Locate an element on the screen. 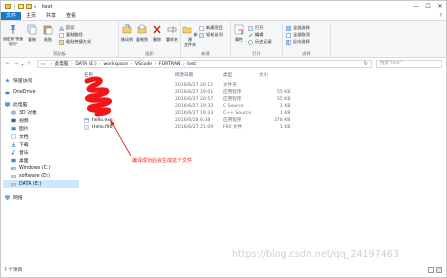  close-button: ✕ is located at coordinates (440, 6).